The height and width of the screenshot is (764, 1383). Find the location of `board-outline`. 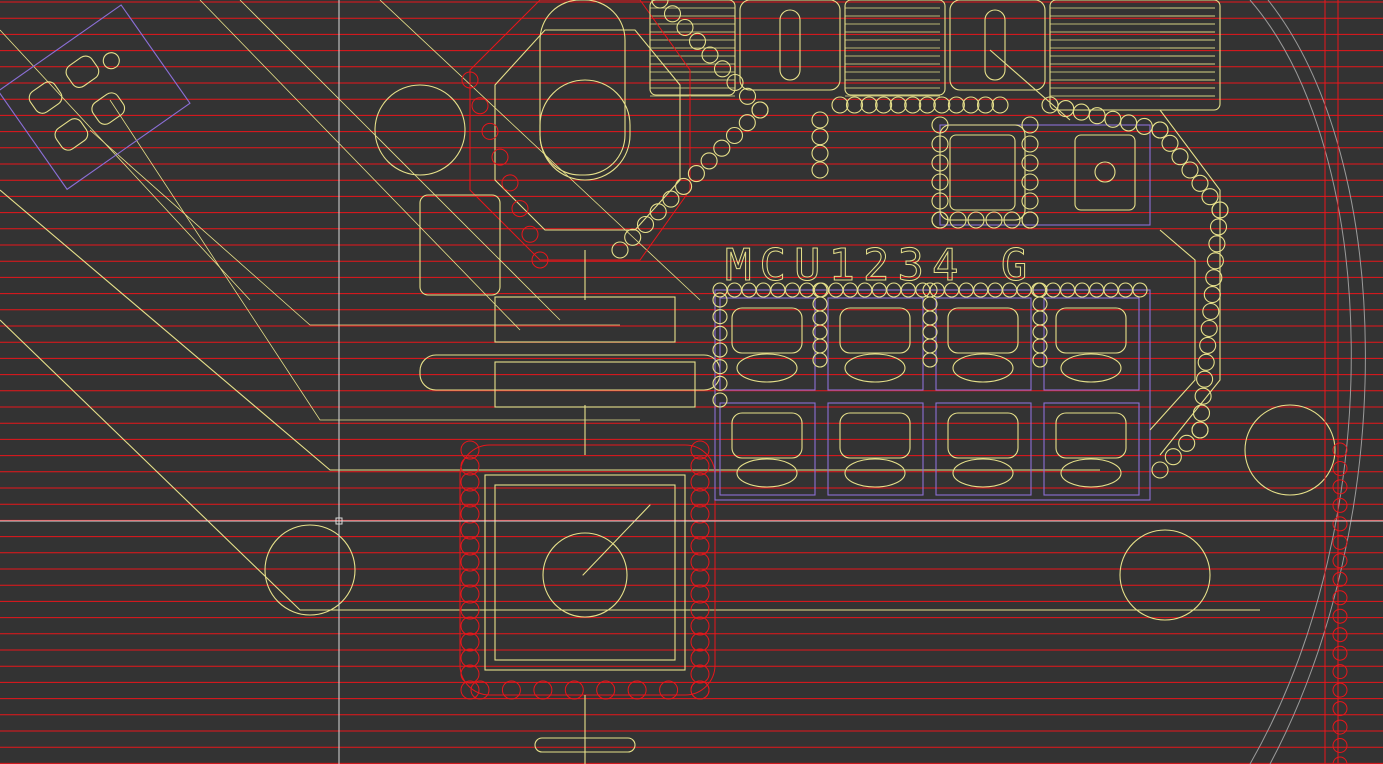

board-outline is located at coordinates (1300, 382).